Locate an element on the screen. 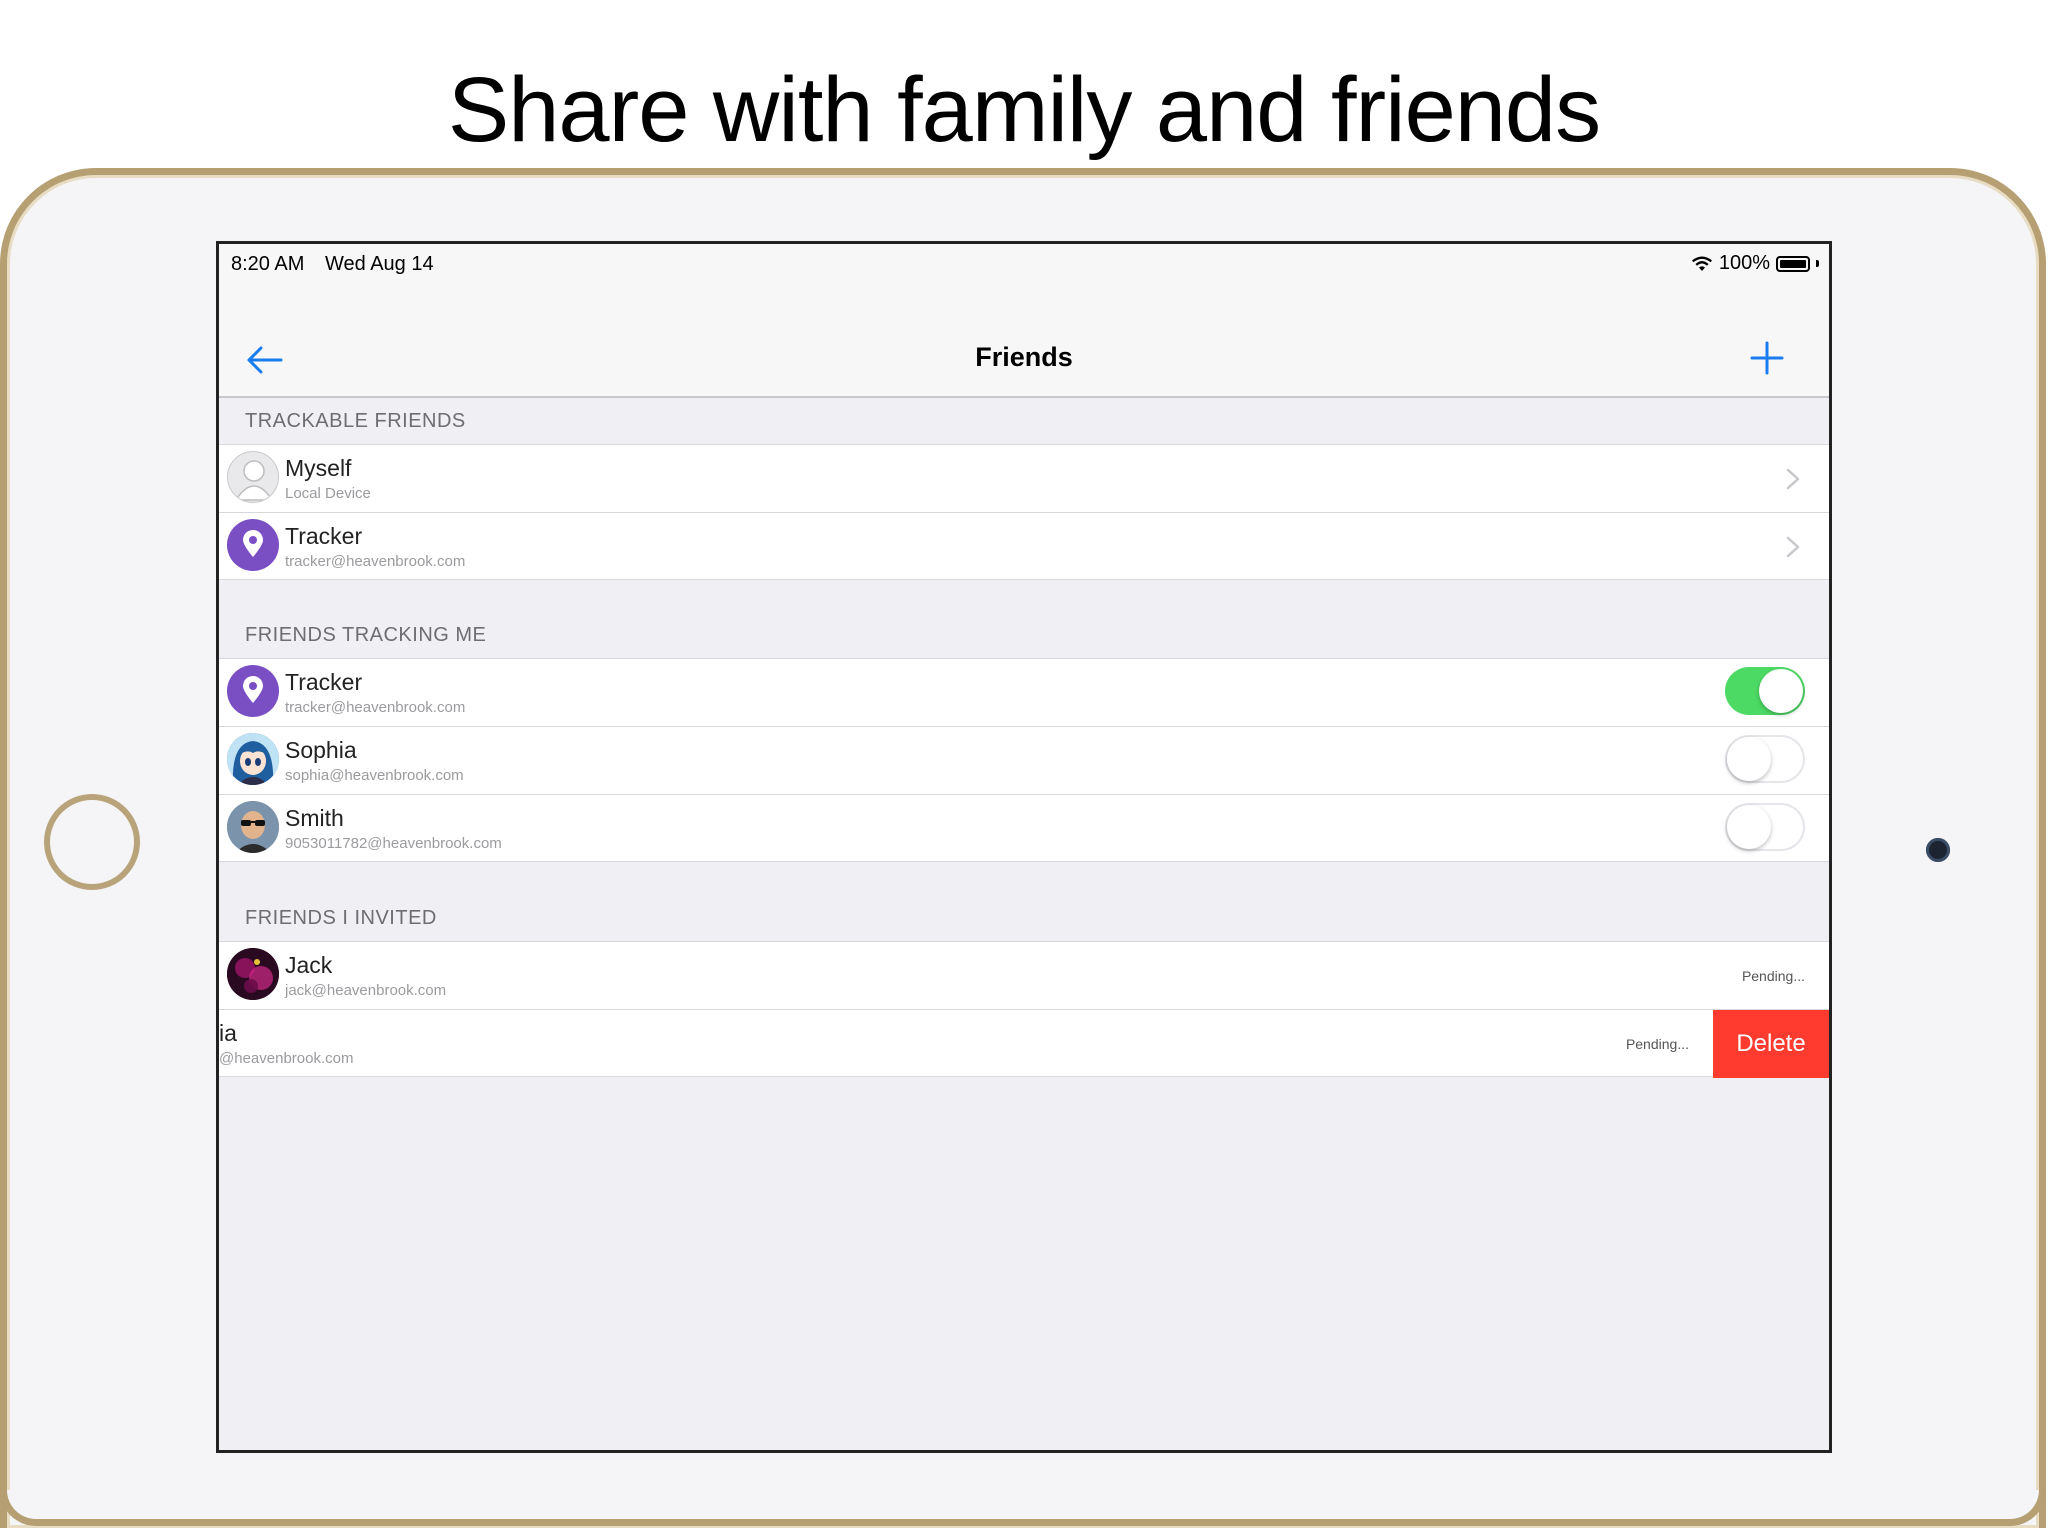 This screenshot has height=1536, width=2048. status-bar: 8:20 AM Wed Aug 14 100% is located at coordinates (1024, 262).